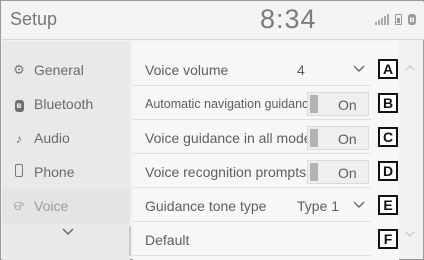 The height and width of the screenshot is (260, 424). What do you see at coordinates (288, 19) in the screenshot?
I see `clock: 8:34` at bounding box center [288, 19].